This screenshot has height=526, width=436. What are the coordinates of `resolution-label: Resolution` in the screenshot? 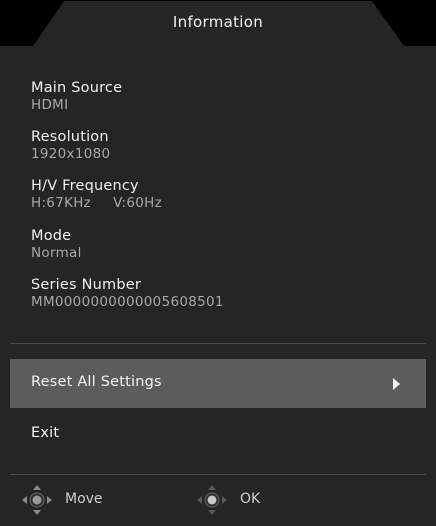 It's located at (70, 137).